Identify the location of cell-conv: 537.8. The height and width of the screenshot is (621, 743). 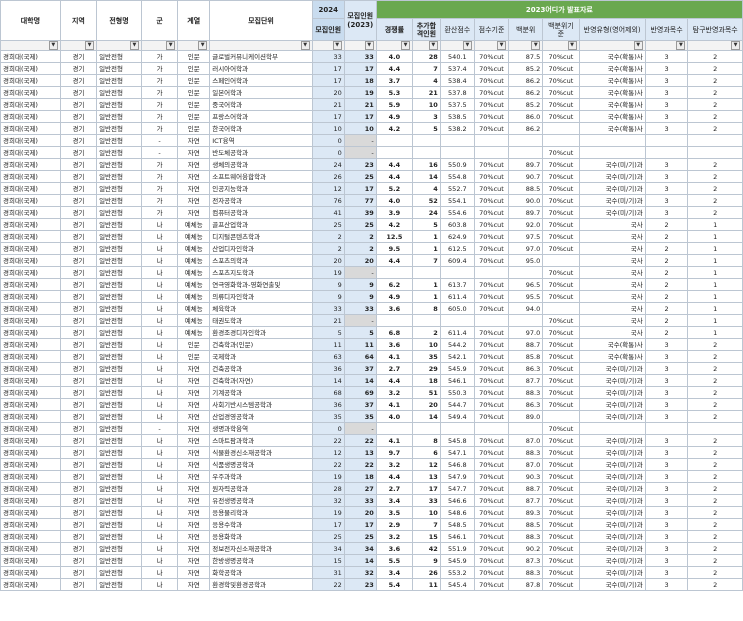
(457, 92).